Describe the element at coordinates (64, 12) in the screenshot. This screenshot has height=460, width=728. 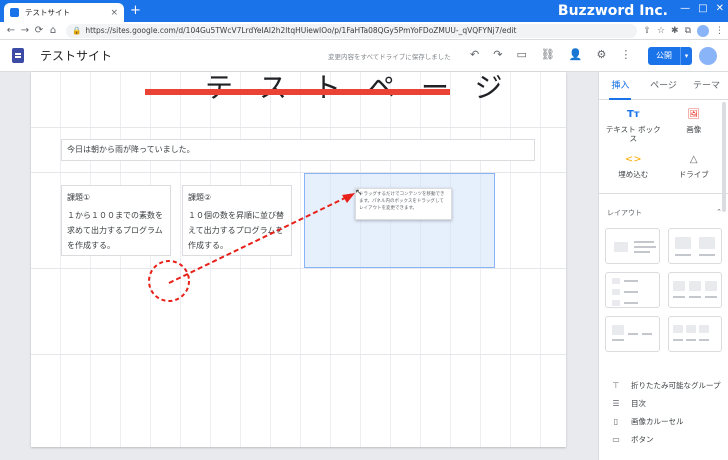
I see `browser-tab: テストサイト ×` at that location.